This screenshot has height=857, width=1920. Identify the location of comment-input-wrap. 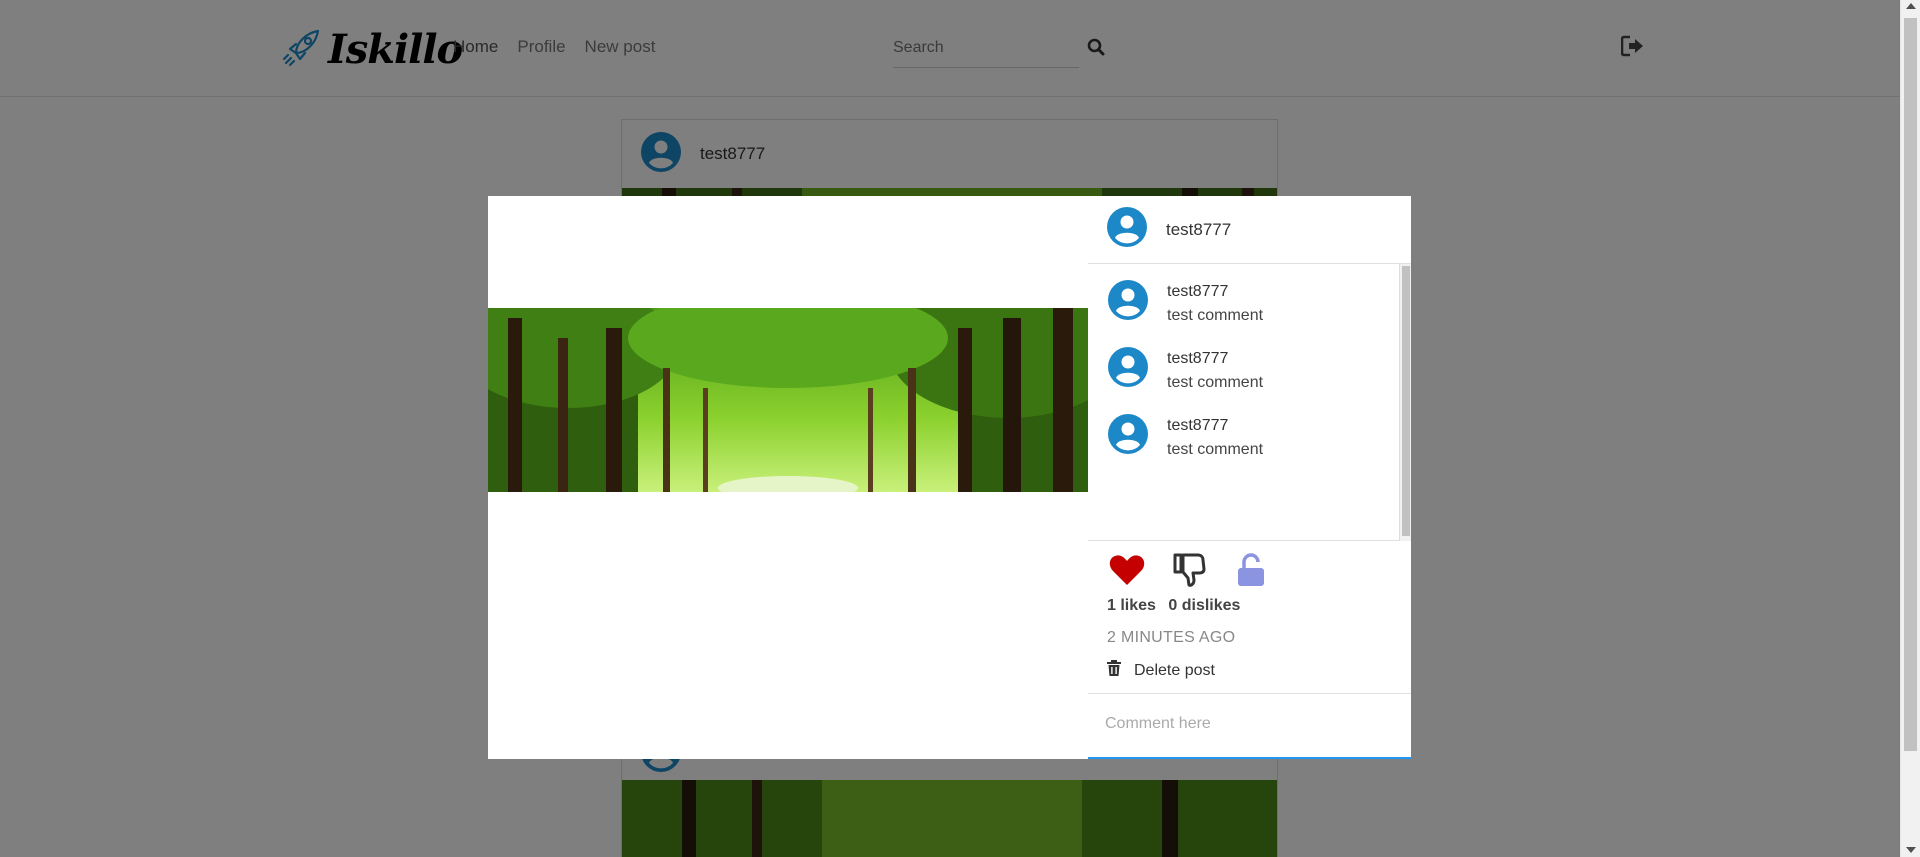
(1249, 726).